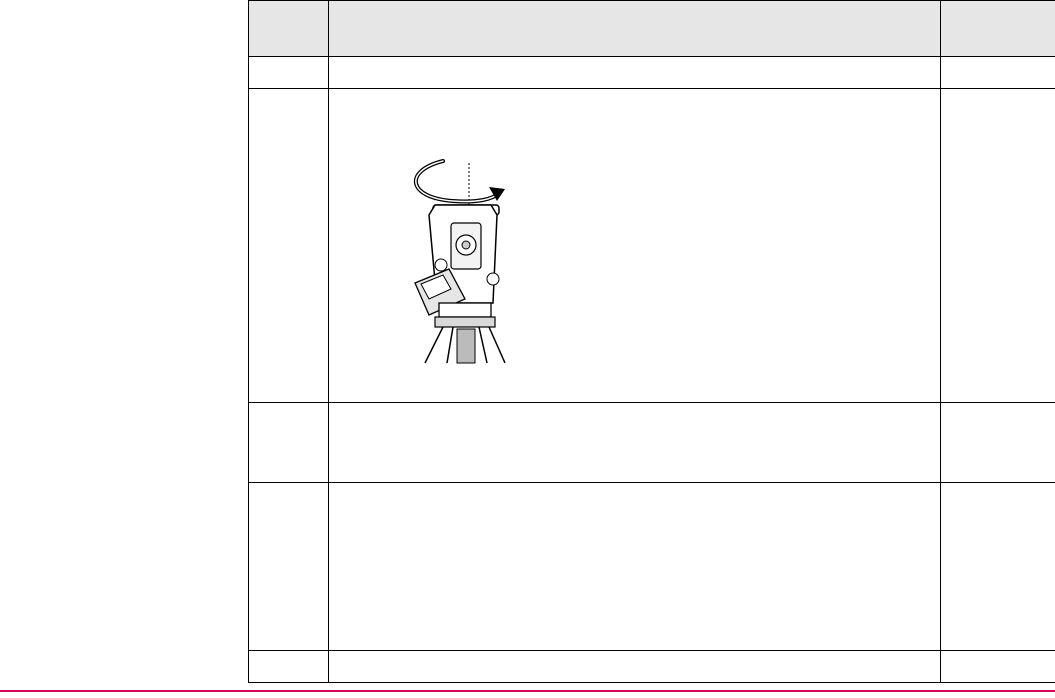 This screenshot has width=1055, height=698. I want to click on header-cell-step, so click(289, 29).